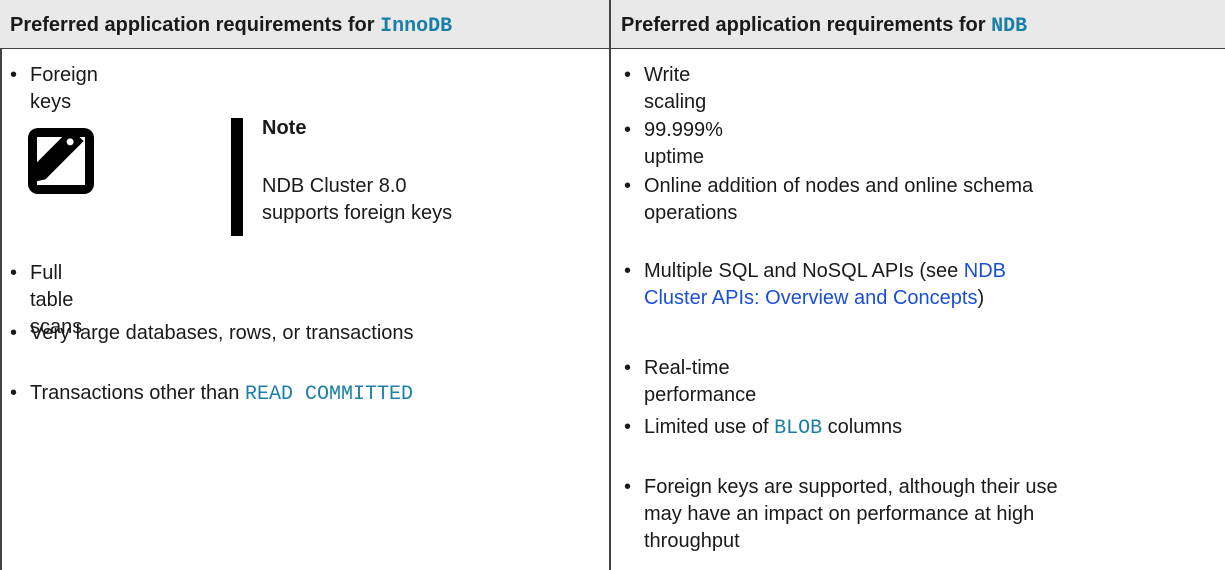  I want to click on list-item-suffix: ), so click(981, 298).